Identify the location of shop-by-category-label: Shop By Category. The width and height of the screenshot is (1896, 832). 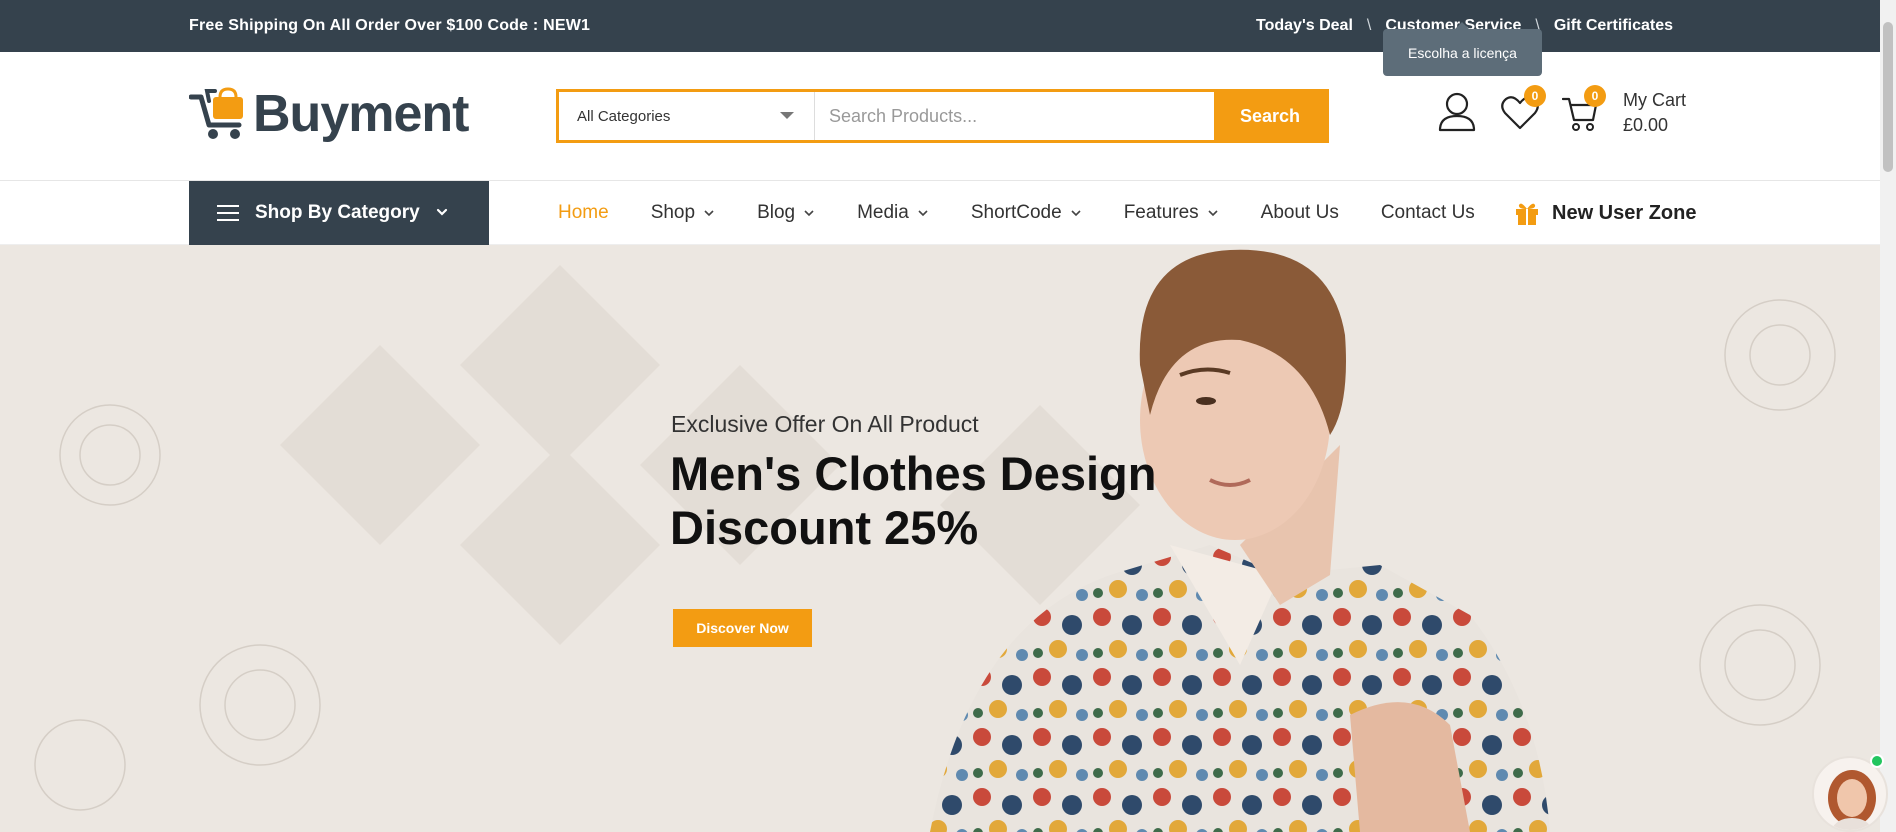
(337, 212).